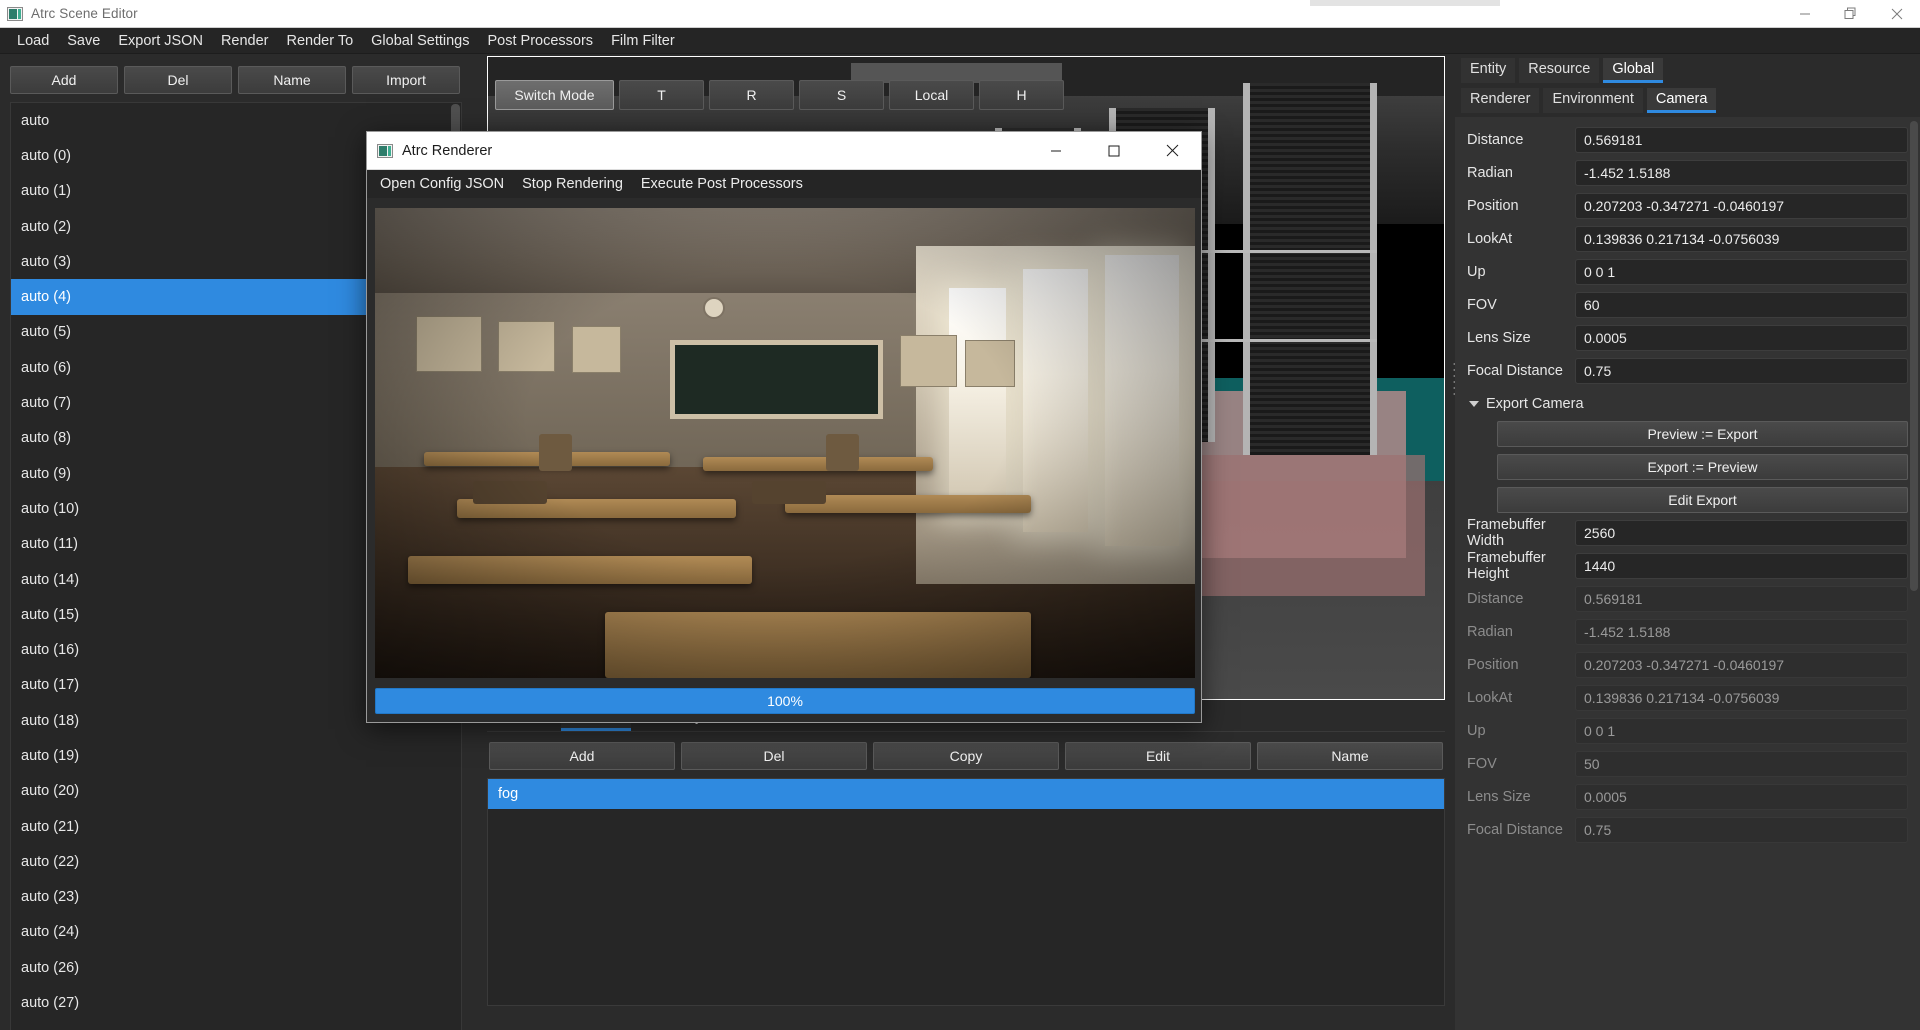  What do you see at coordinates (1687, 599) in the screenshot?
I see `export-camera-field: Distance 0.569181` at bounding box center [1687, 599].